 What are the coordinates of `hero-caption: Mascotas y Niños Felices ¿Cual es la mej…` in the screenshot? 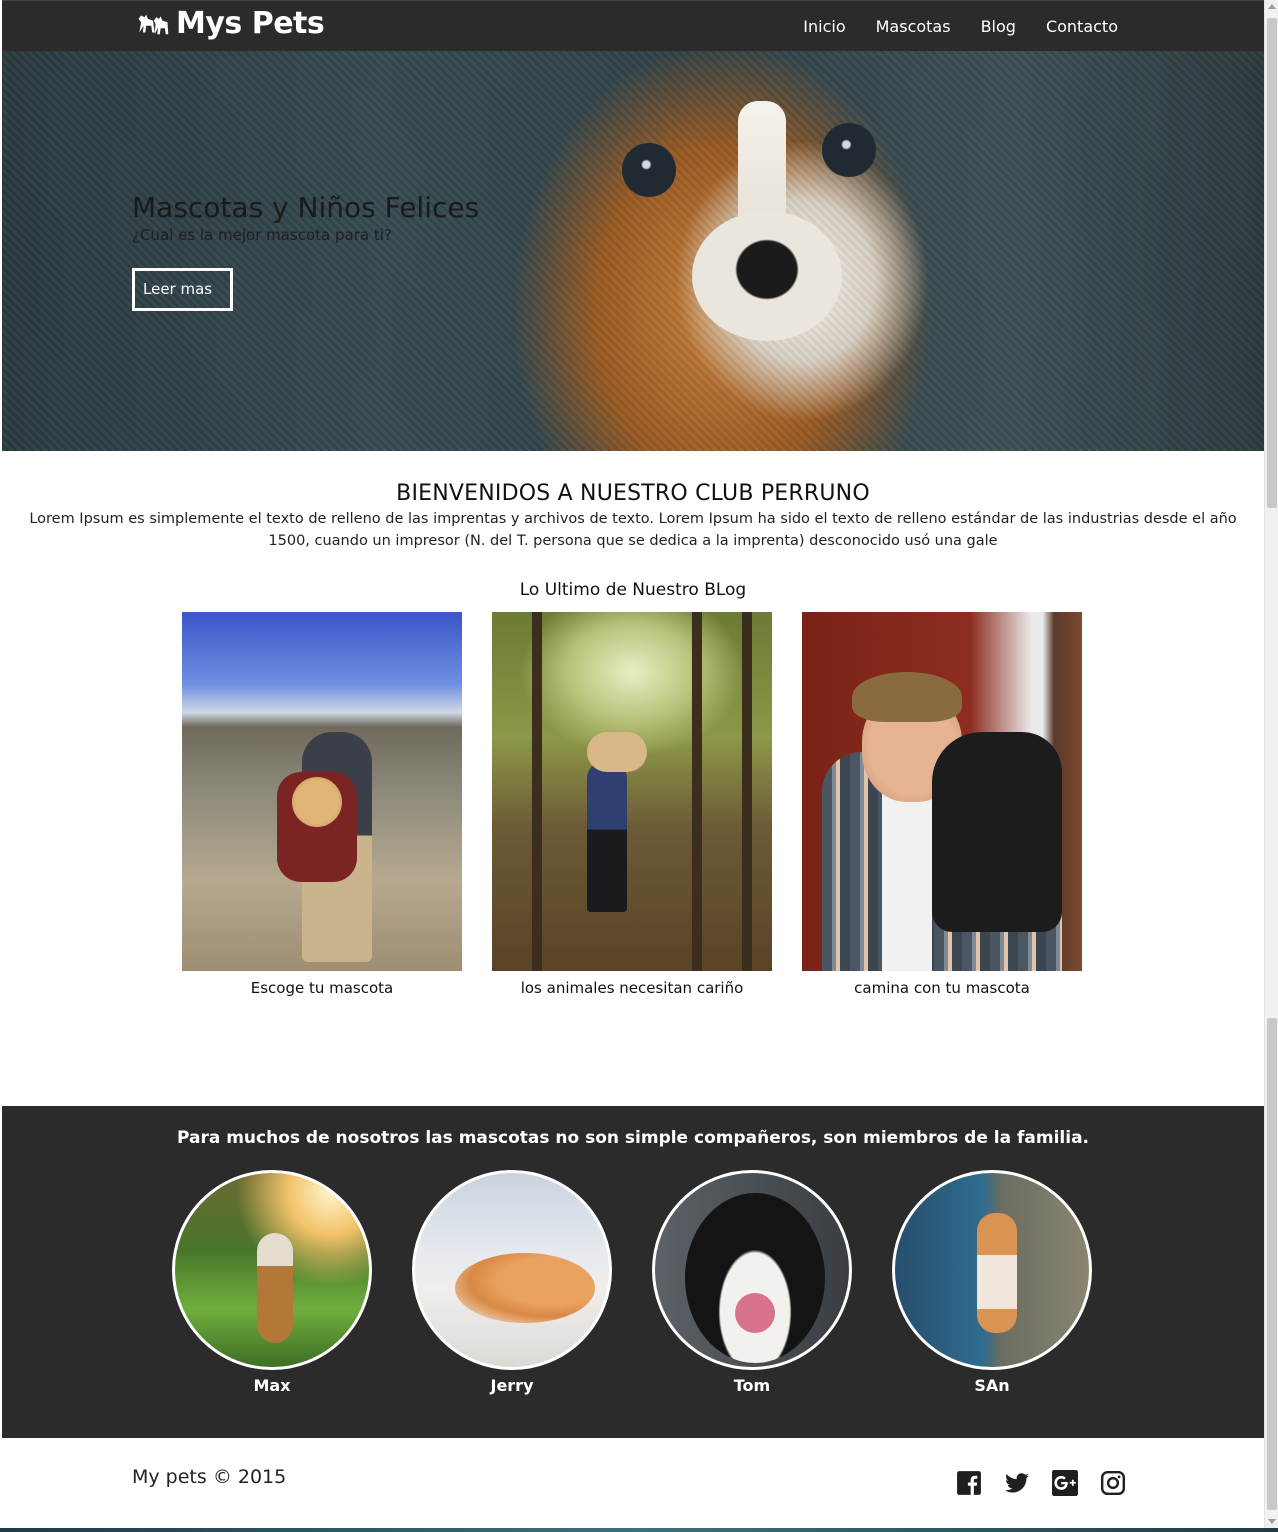 It's located at (305, 251).